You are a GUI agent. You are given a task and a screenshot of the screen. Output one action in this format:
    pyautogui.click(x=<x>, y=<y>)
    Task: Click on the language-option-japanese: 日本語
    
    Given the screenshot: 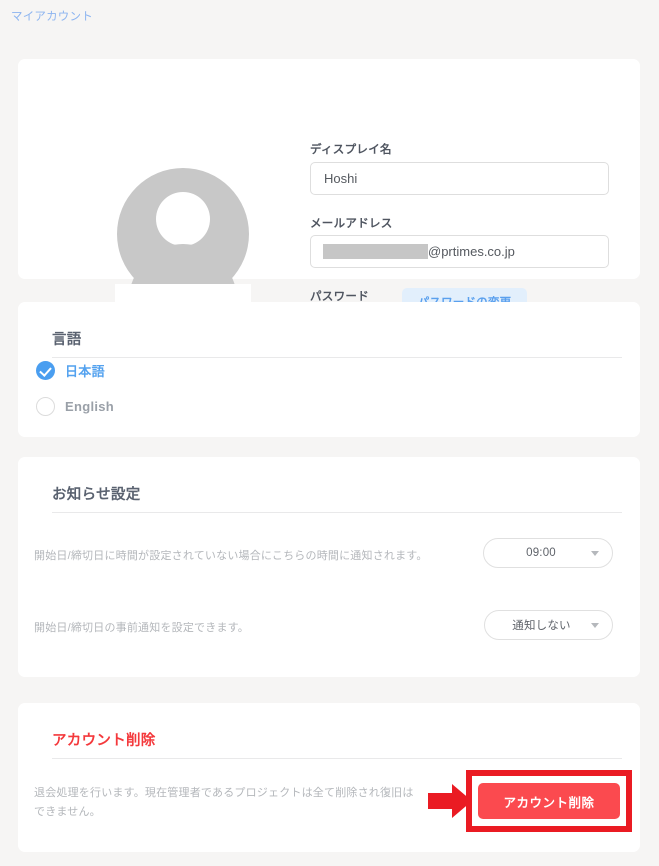 What is the action you would take?
    pyautogui.click(x=70, y=370)
    